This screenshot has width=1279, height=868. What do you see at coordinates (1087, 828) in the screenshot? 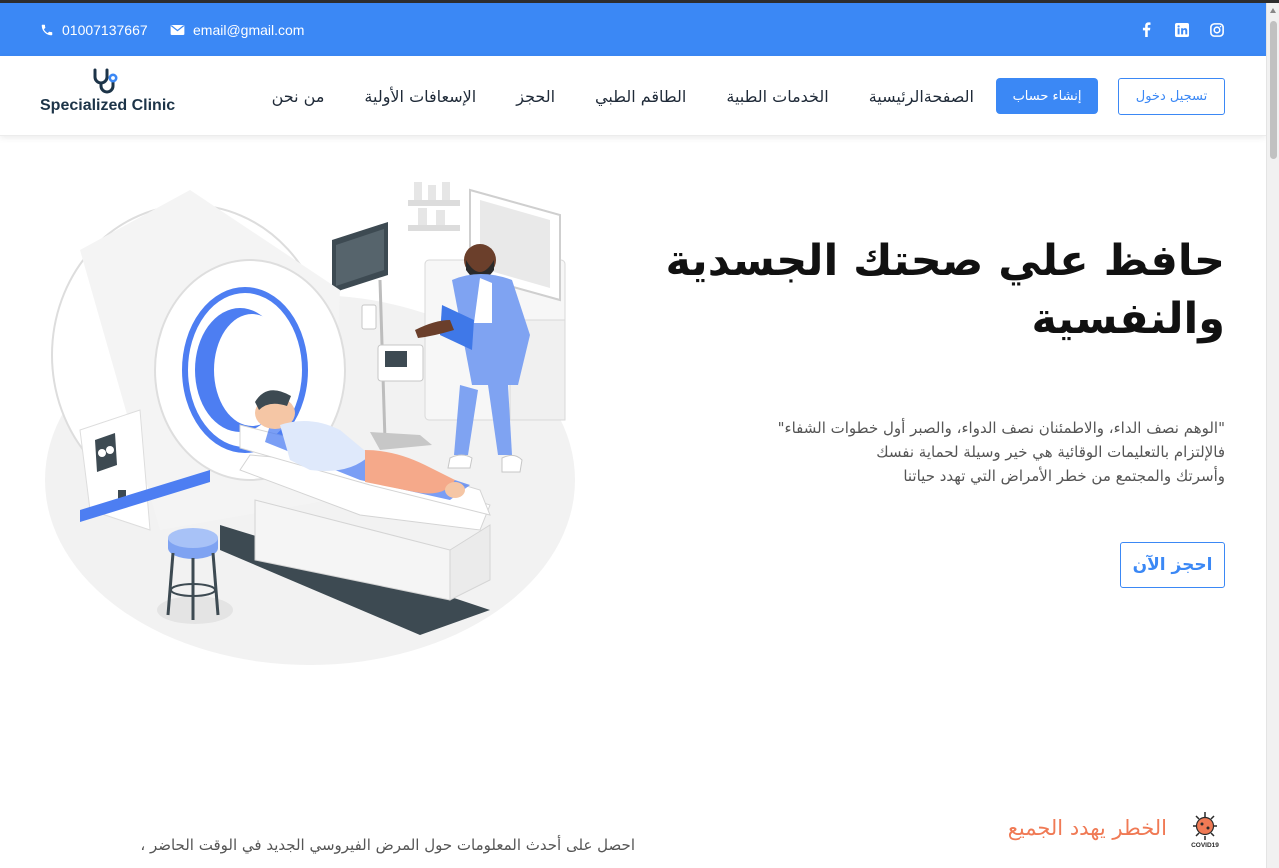
I see `covid-section-title: الخطر يهدد الجميع` at bounding box center [1087, 828].